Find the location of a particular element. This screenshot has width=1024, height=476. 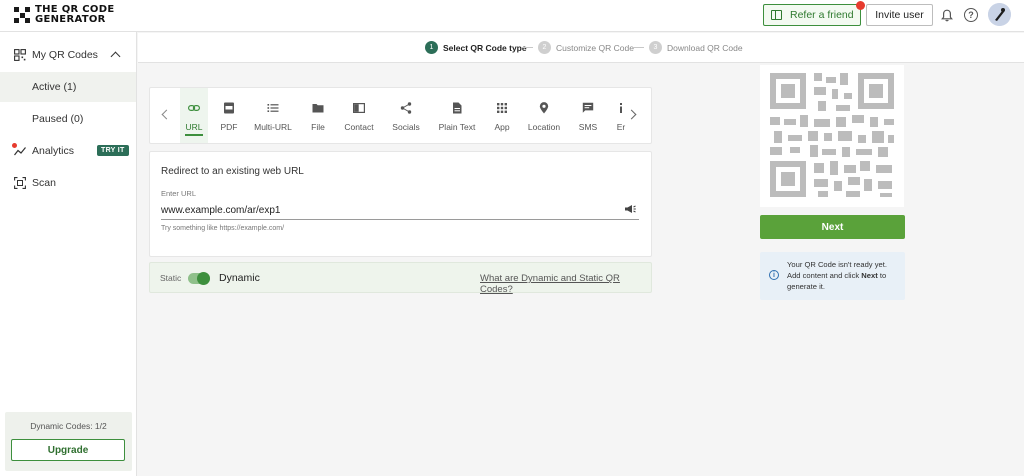

dynamic-codes-box: Dynamic Codes: 1/2 Upgrade is located at coordinates (68, 441).